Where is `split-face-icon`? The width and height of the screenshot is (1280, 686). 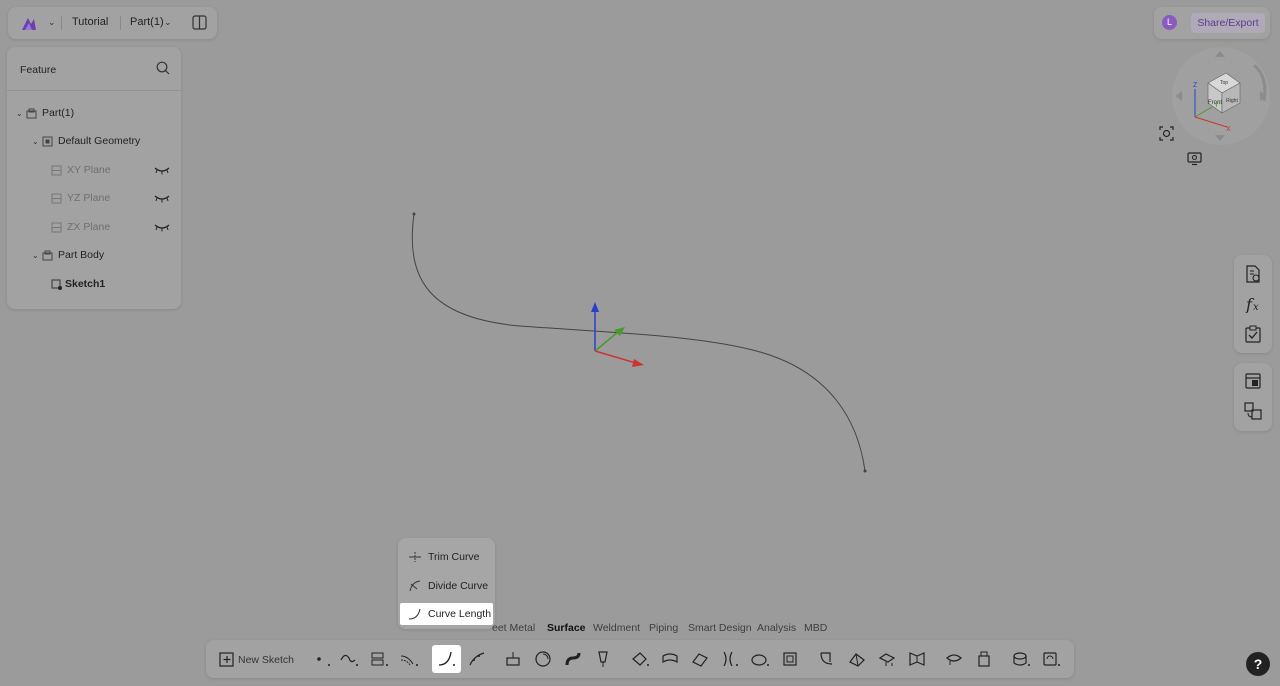 split-face-icon is located at coordinates (827, 659).